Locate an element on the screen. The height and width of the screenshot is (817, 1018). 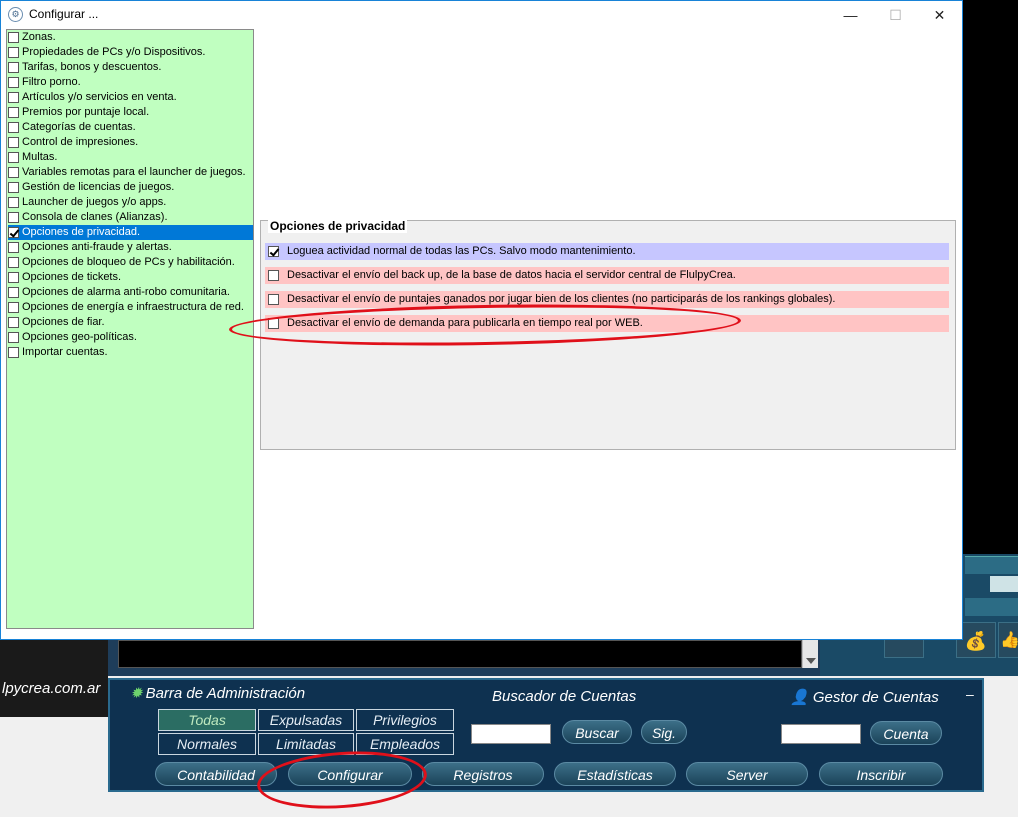
tree-item-label: Artículos y/o servicios en venta. is located at coordinates (99, 97).